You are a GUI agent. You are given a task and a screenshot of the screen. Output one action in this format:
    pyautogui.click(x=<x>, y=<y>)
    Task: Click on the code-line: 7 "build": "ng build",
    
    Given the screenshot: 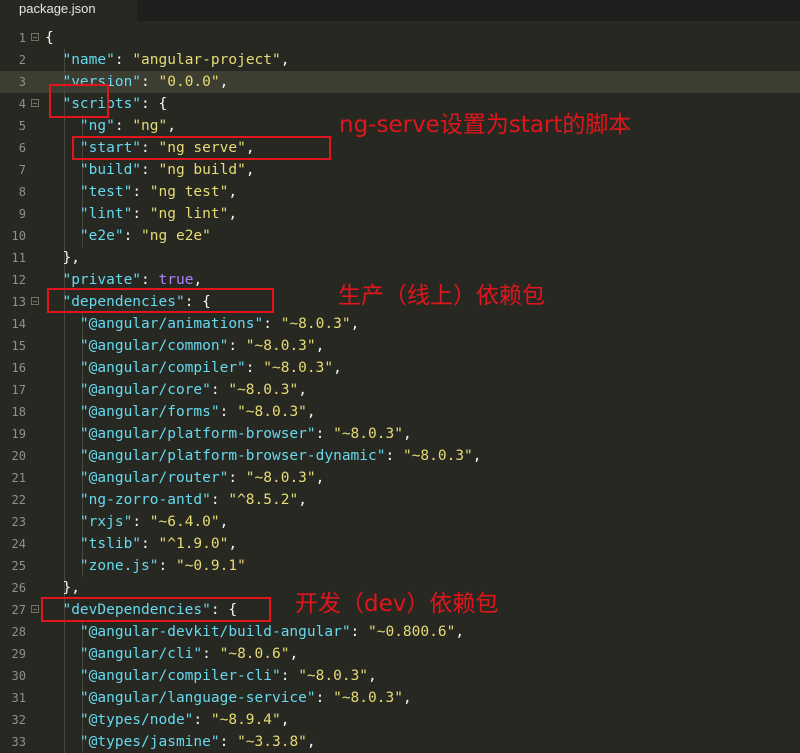 What is the action you would take?
    pyautogui.click(x=400, y=170)
    